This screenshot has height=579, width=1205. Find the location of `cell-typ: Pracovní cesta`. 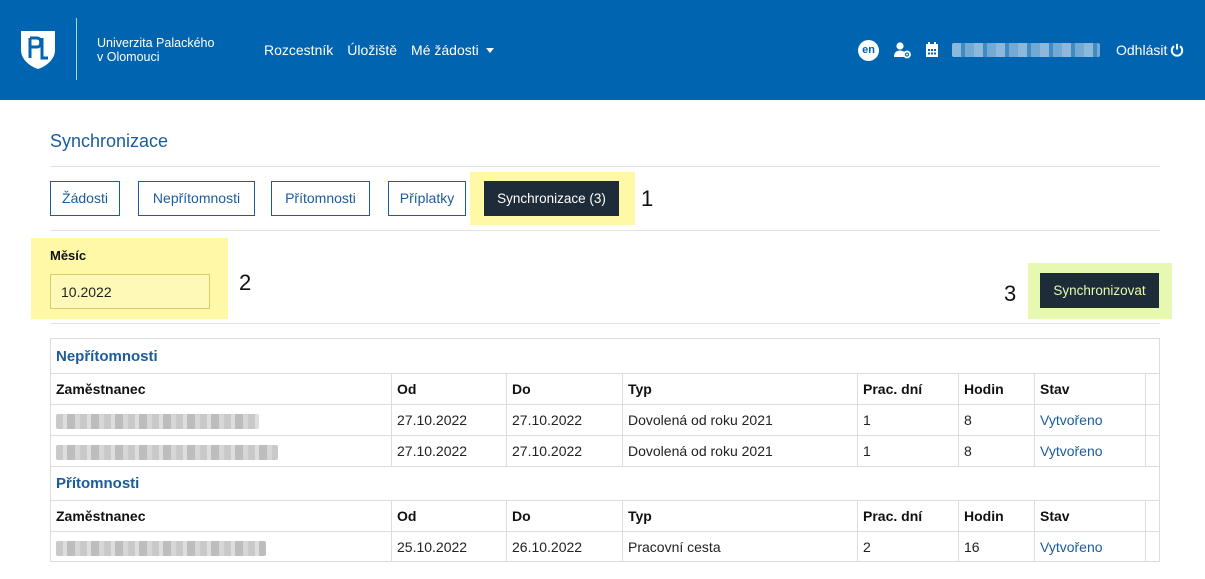

cell-typ: Pracovní cesta is located at coordinates (739, 547).